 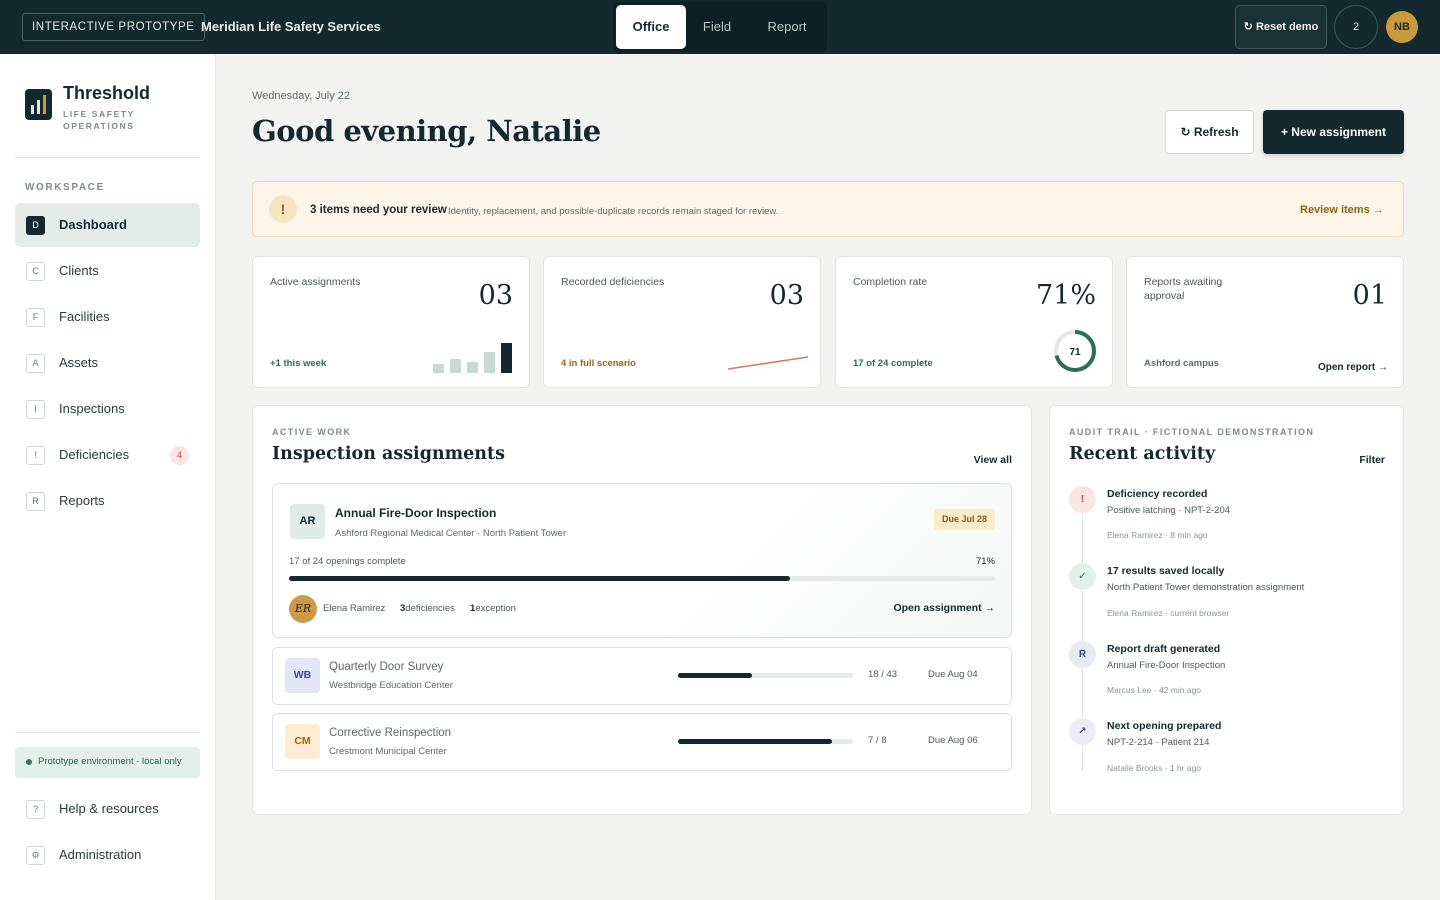 I want to click on deficiency-trend-sparkline, so click(x=768, y=363).